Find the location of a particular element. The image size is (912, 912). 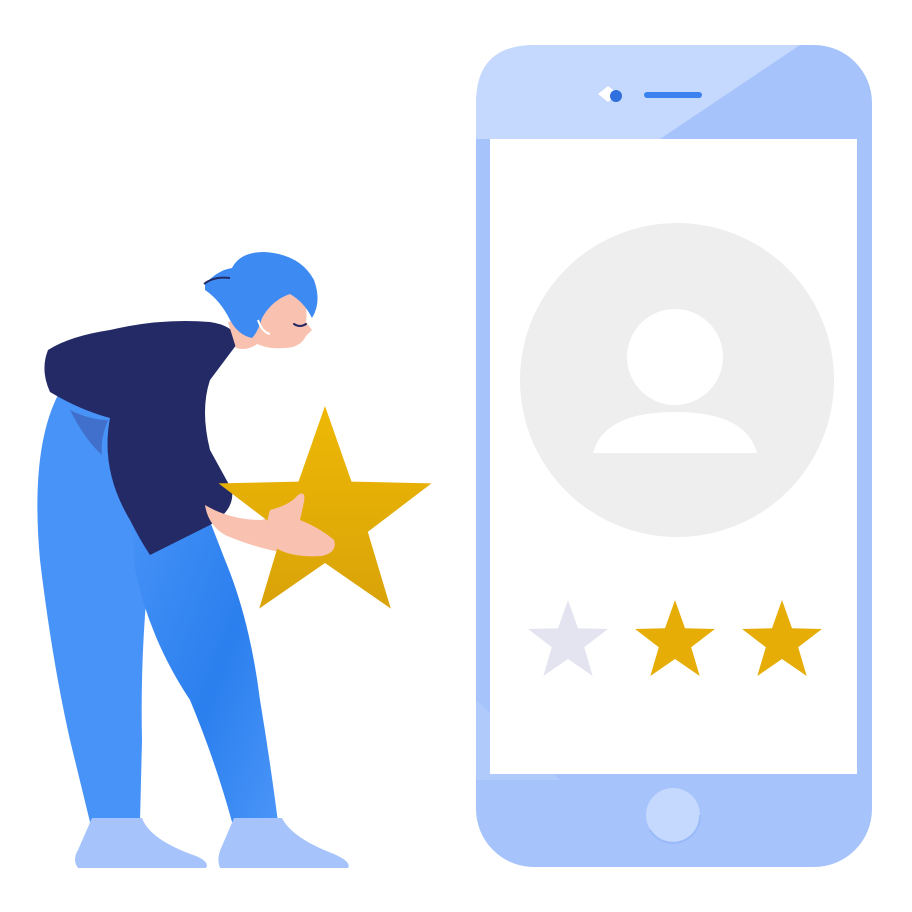

held-star-icon is located at coordinates (325, 507).